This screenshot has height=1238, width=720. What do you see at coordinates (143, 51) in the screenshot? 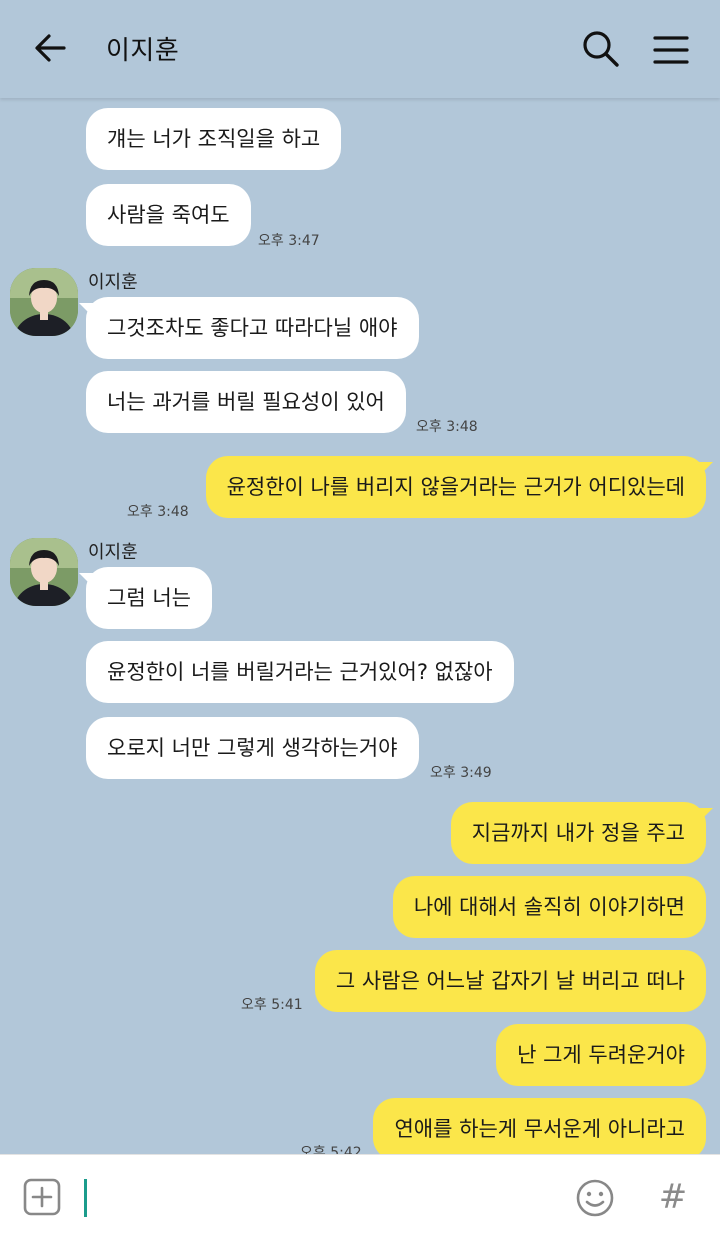
I see `chat-title: 이지훈` at bounding box center [143, 51].